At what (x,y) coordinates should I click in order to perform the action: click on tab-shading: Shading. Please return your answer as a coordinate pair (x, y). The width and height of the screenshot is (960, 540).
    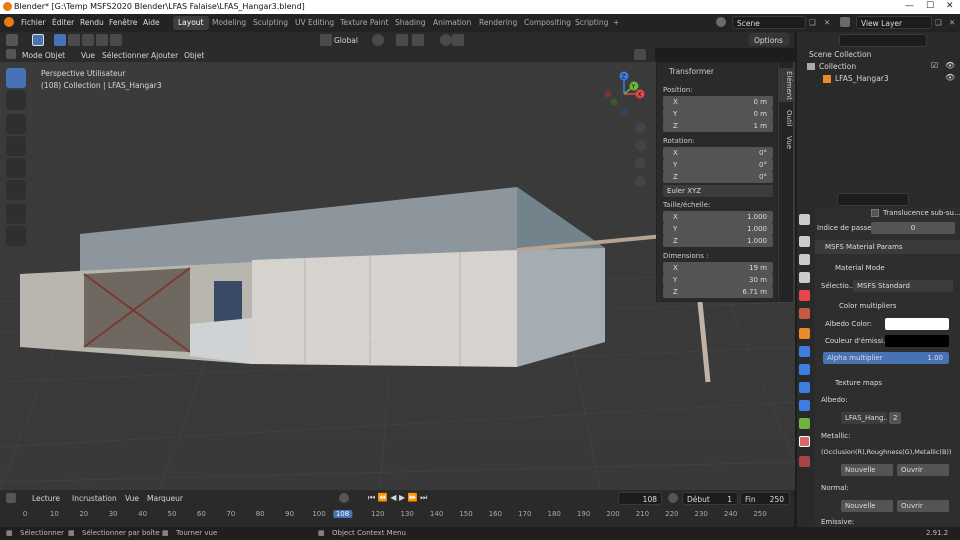
    Looking at the image, I should click on (410, 23).